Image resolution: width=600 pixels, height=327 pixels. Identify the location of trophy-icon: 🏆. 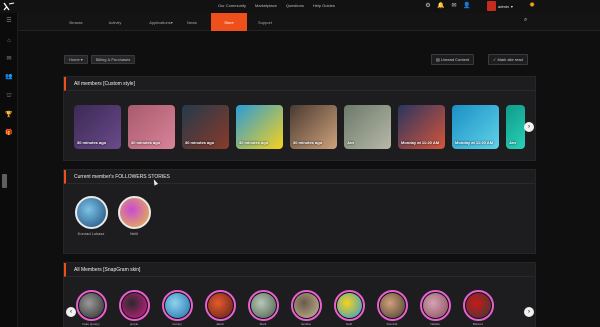
(9, 115).